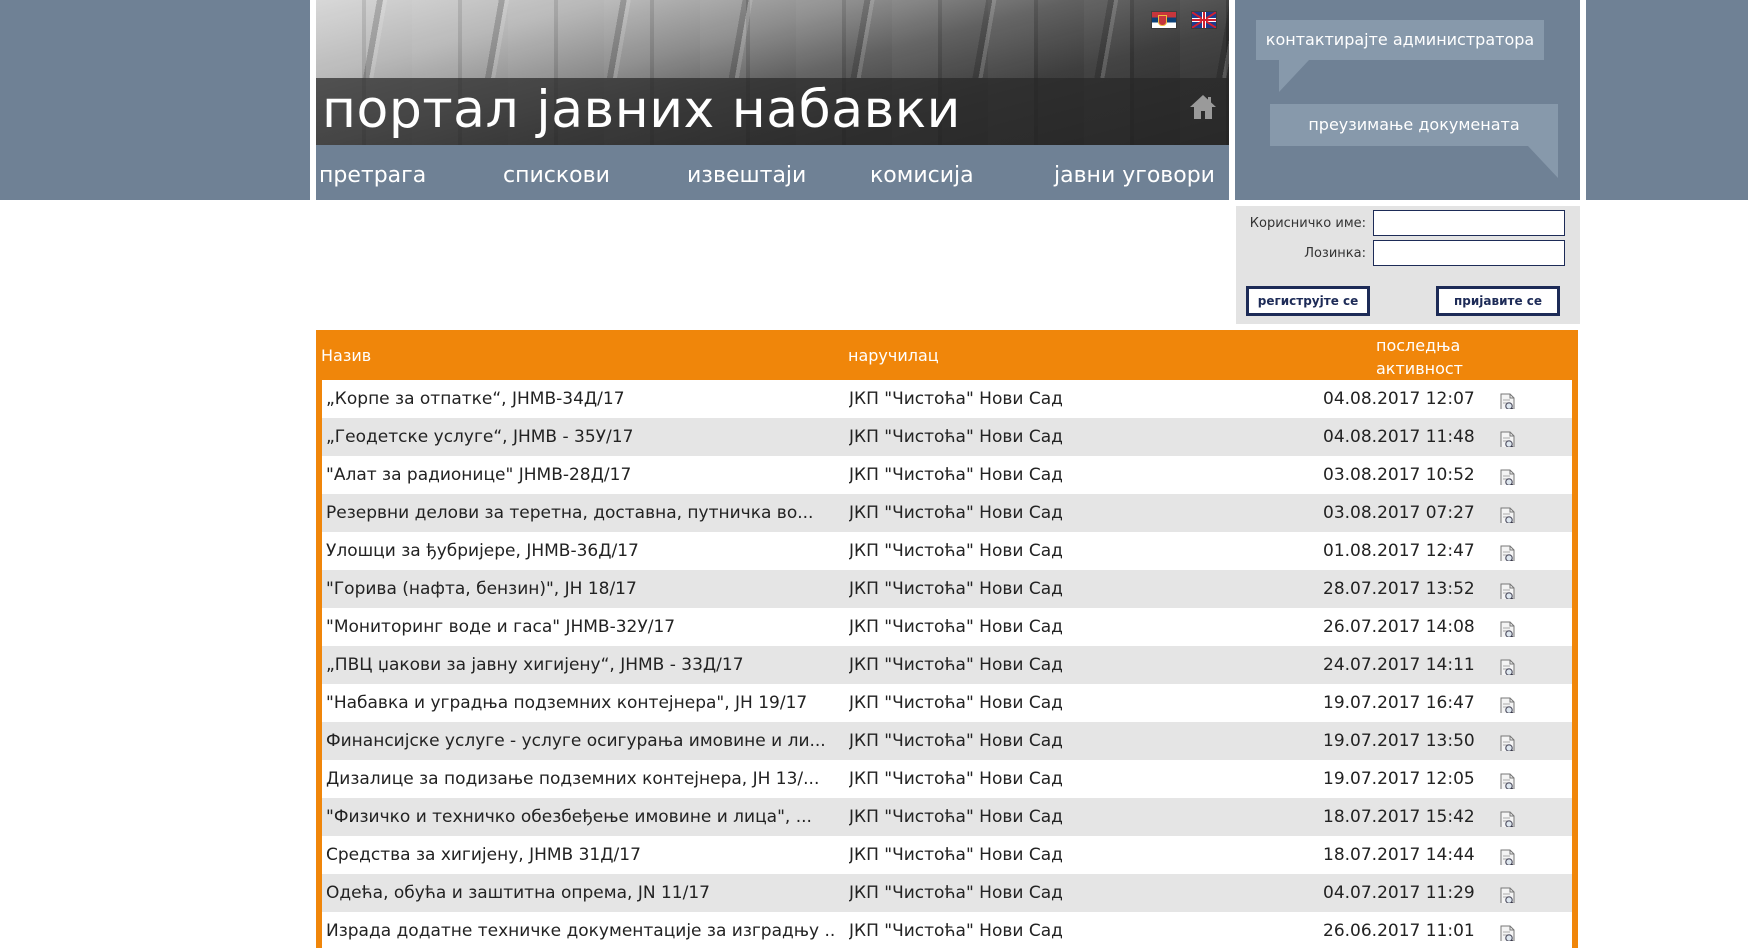 The width and height of the screenshot is (1748, 948). What do you see at coordinates (581, 893) in the screenshot?
I see `tender-name-link: Одећа, обућа и заштитна опрема, JN 11/17` at bounding box center [581, 893].